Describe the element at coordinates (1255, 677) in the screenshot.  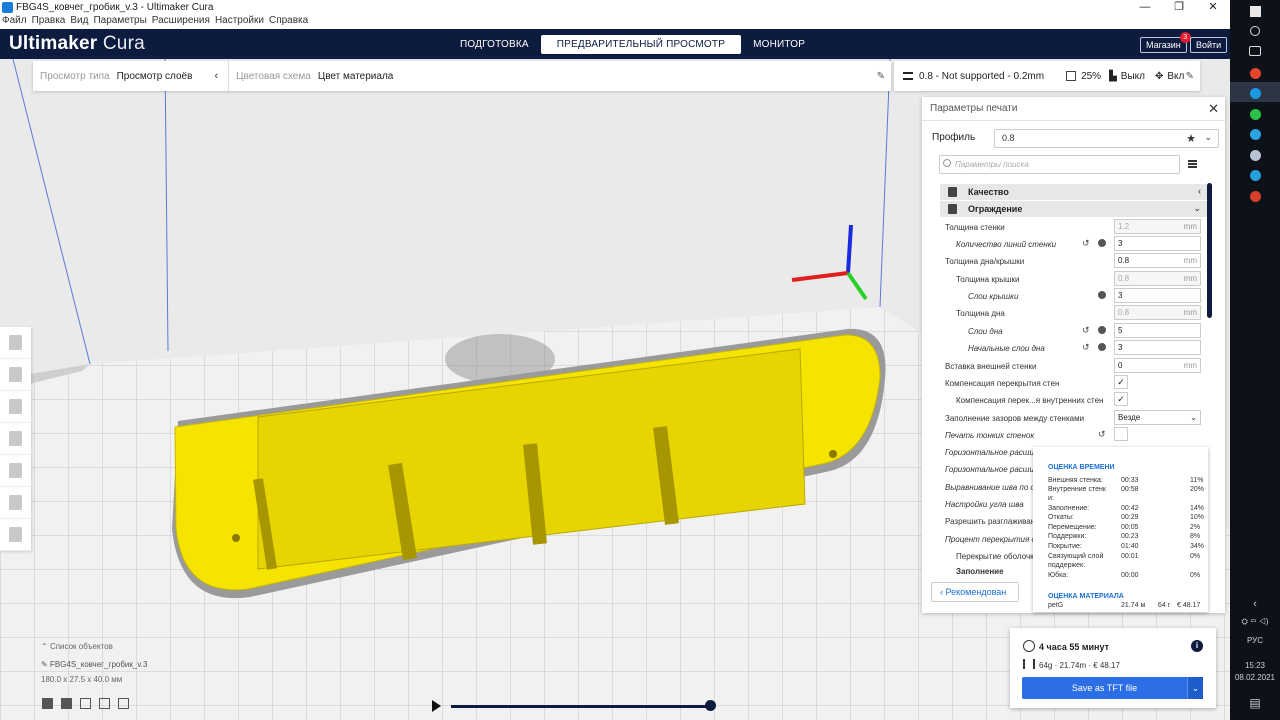
I see `clock-date: 08.02.2021` at that location.